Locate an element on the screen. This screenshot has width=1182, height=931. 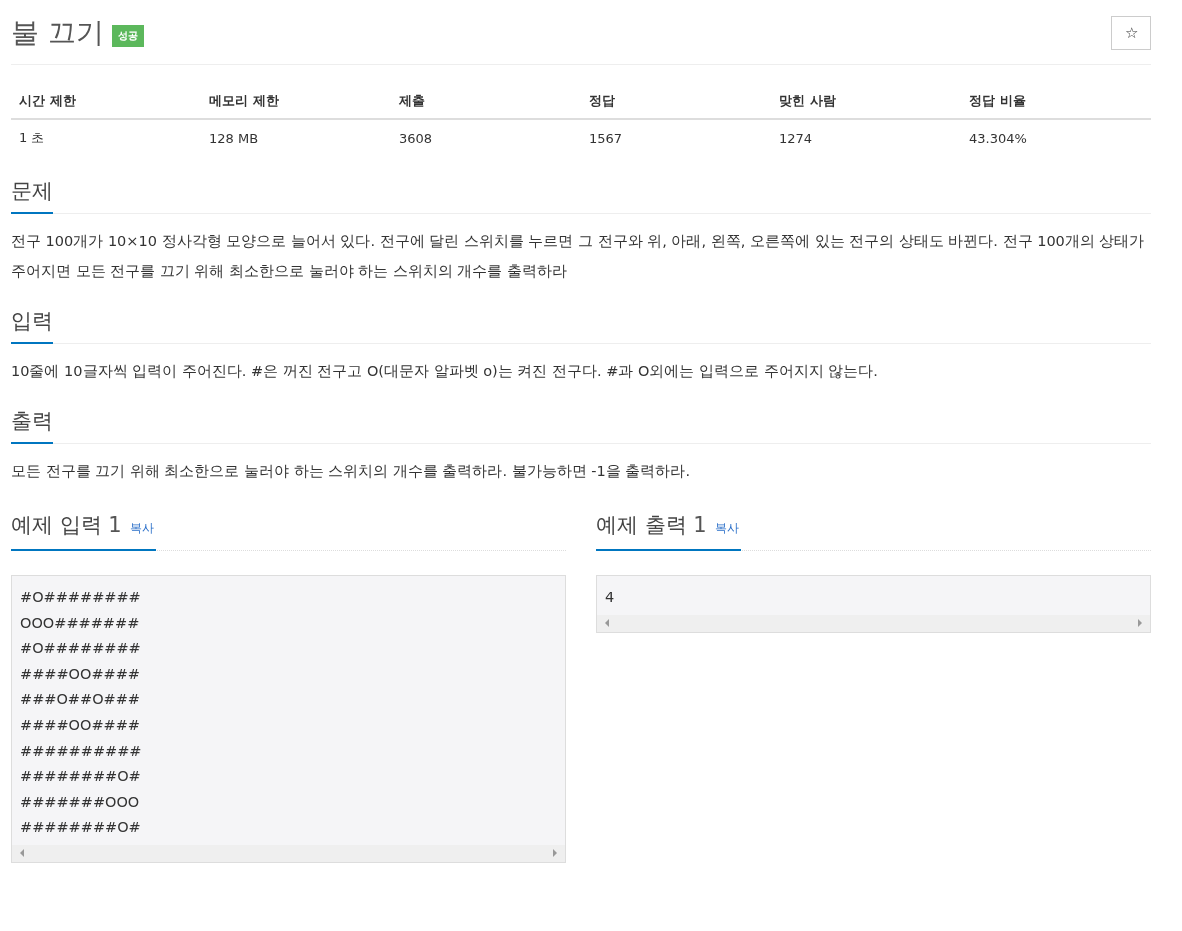
section-heading: 문제 is located at coordinates (32, 195).